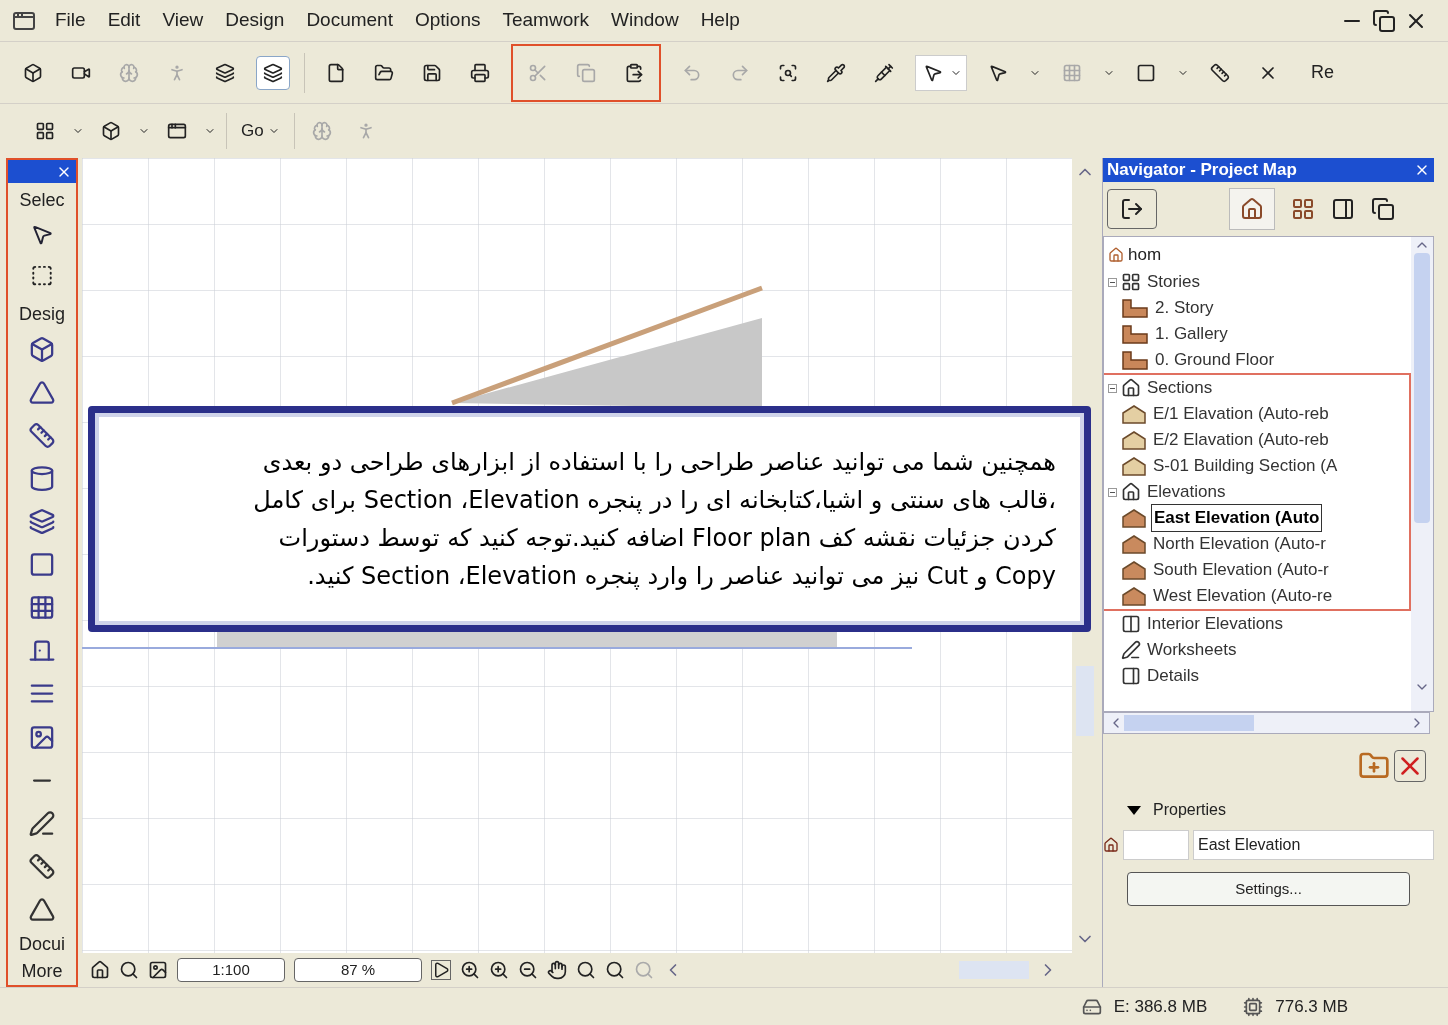 The height and width of the screenshot is (1025, 1448). Describe the element at coordinates (1145, 255) in the screenshot. I see `tree-item: hom` at that location.